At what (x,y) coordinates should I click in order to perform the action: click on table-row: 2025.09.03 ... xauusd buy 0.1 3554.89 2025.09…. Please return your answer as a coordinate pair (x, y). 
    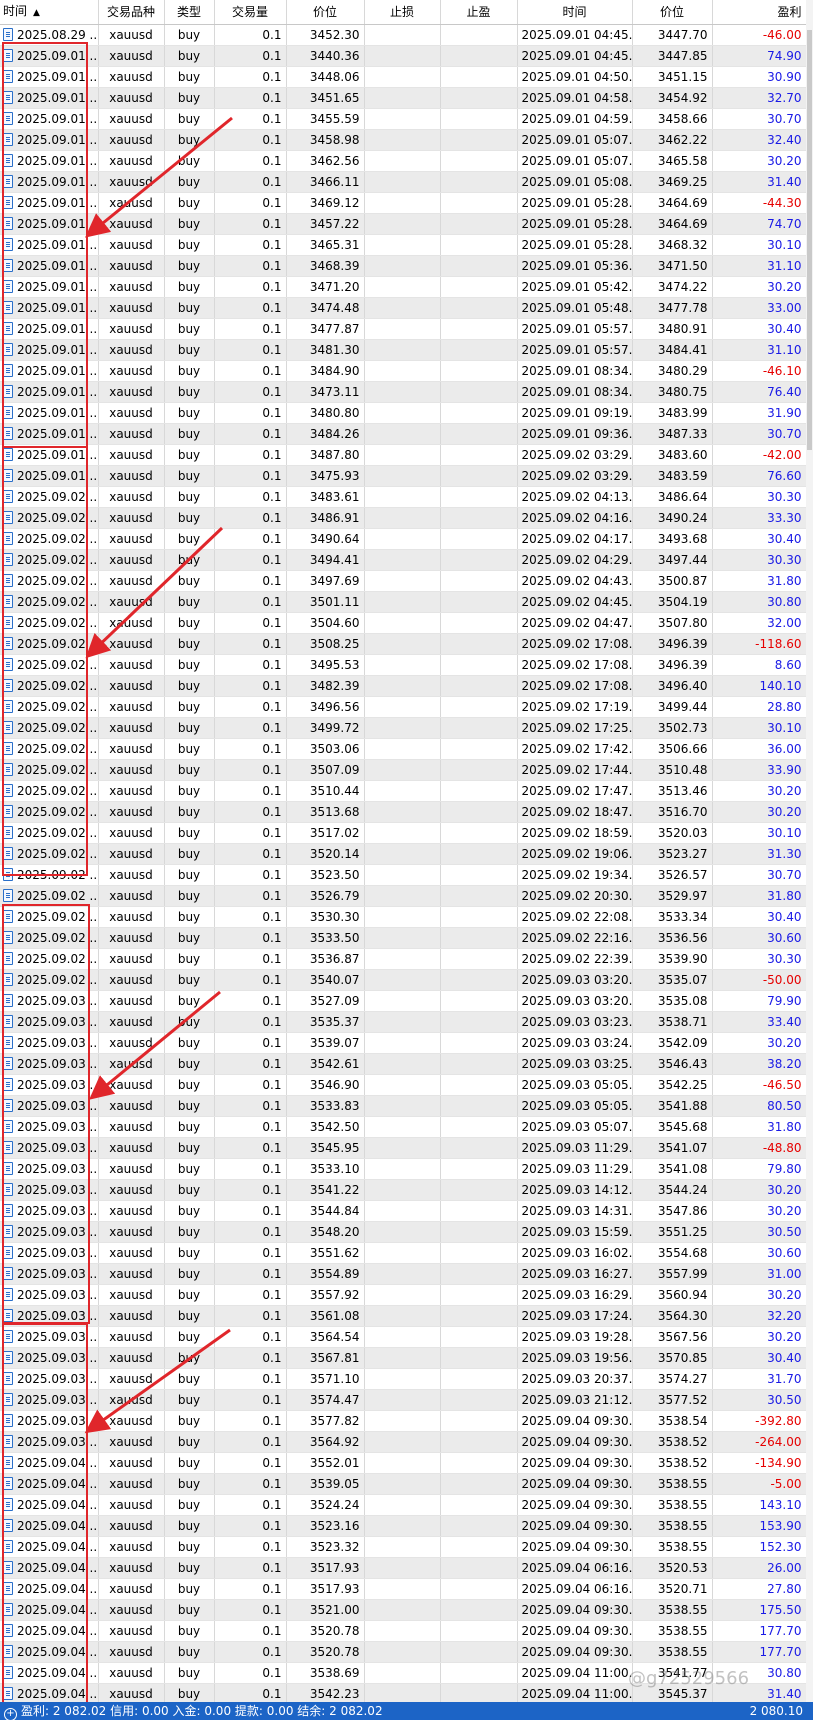
    Looking at the image, I should click on (403, 1274).